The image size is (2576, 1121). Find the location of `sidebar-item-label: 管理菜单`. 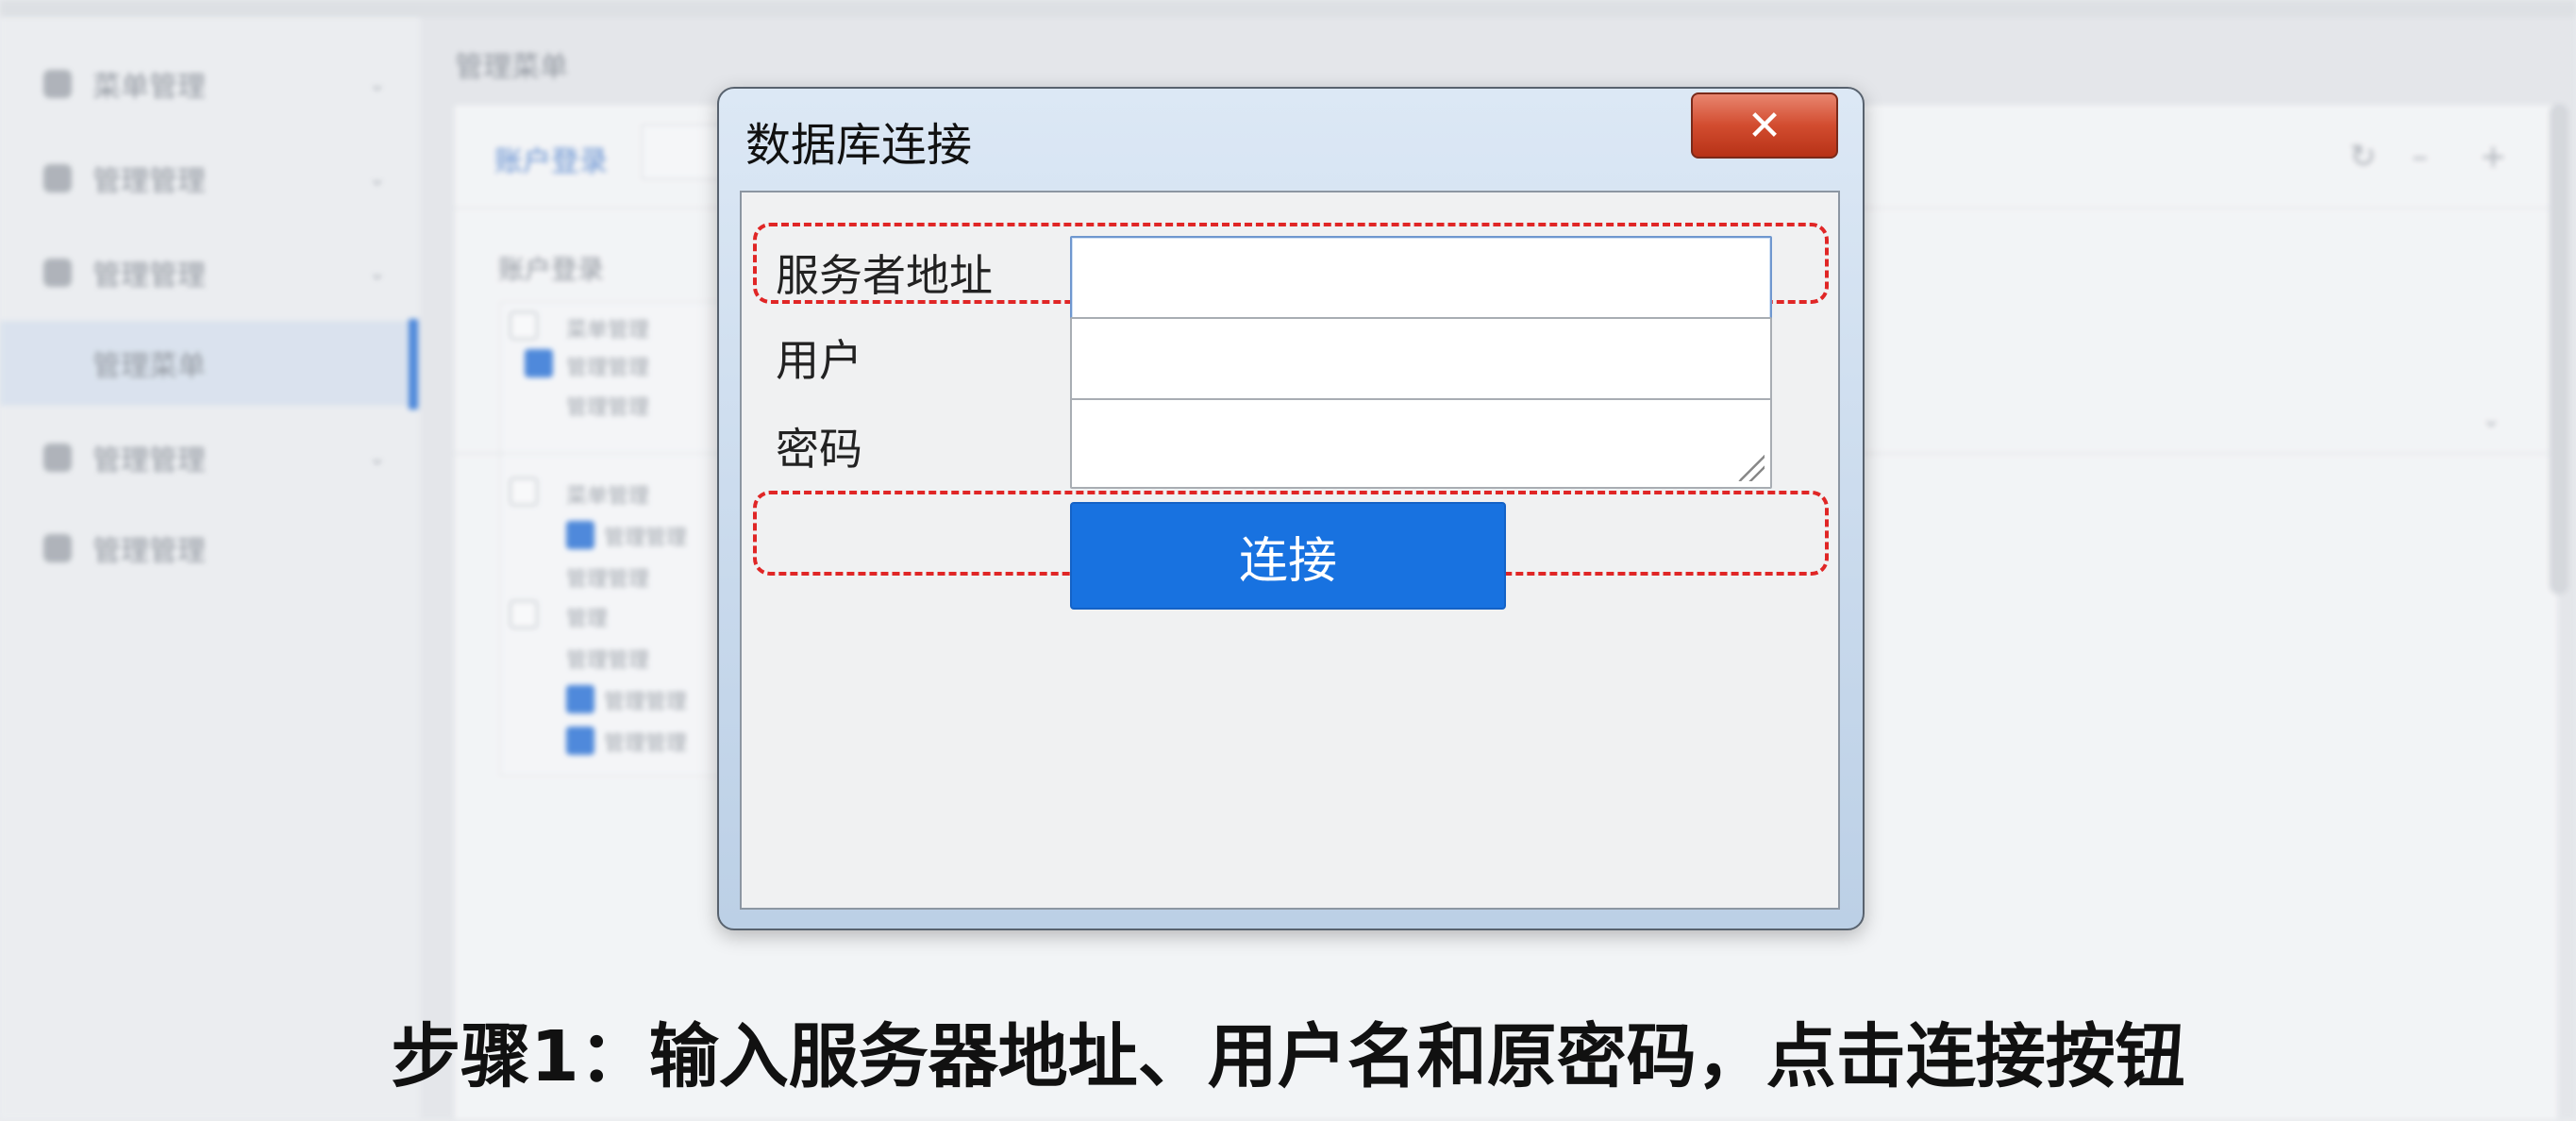

sidebar-item-label: 管理菜单 is located at coordinates (149, 366).